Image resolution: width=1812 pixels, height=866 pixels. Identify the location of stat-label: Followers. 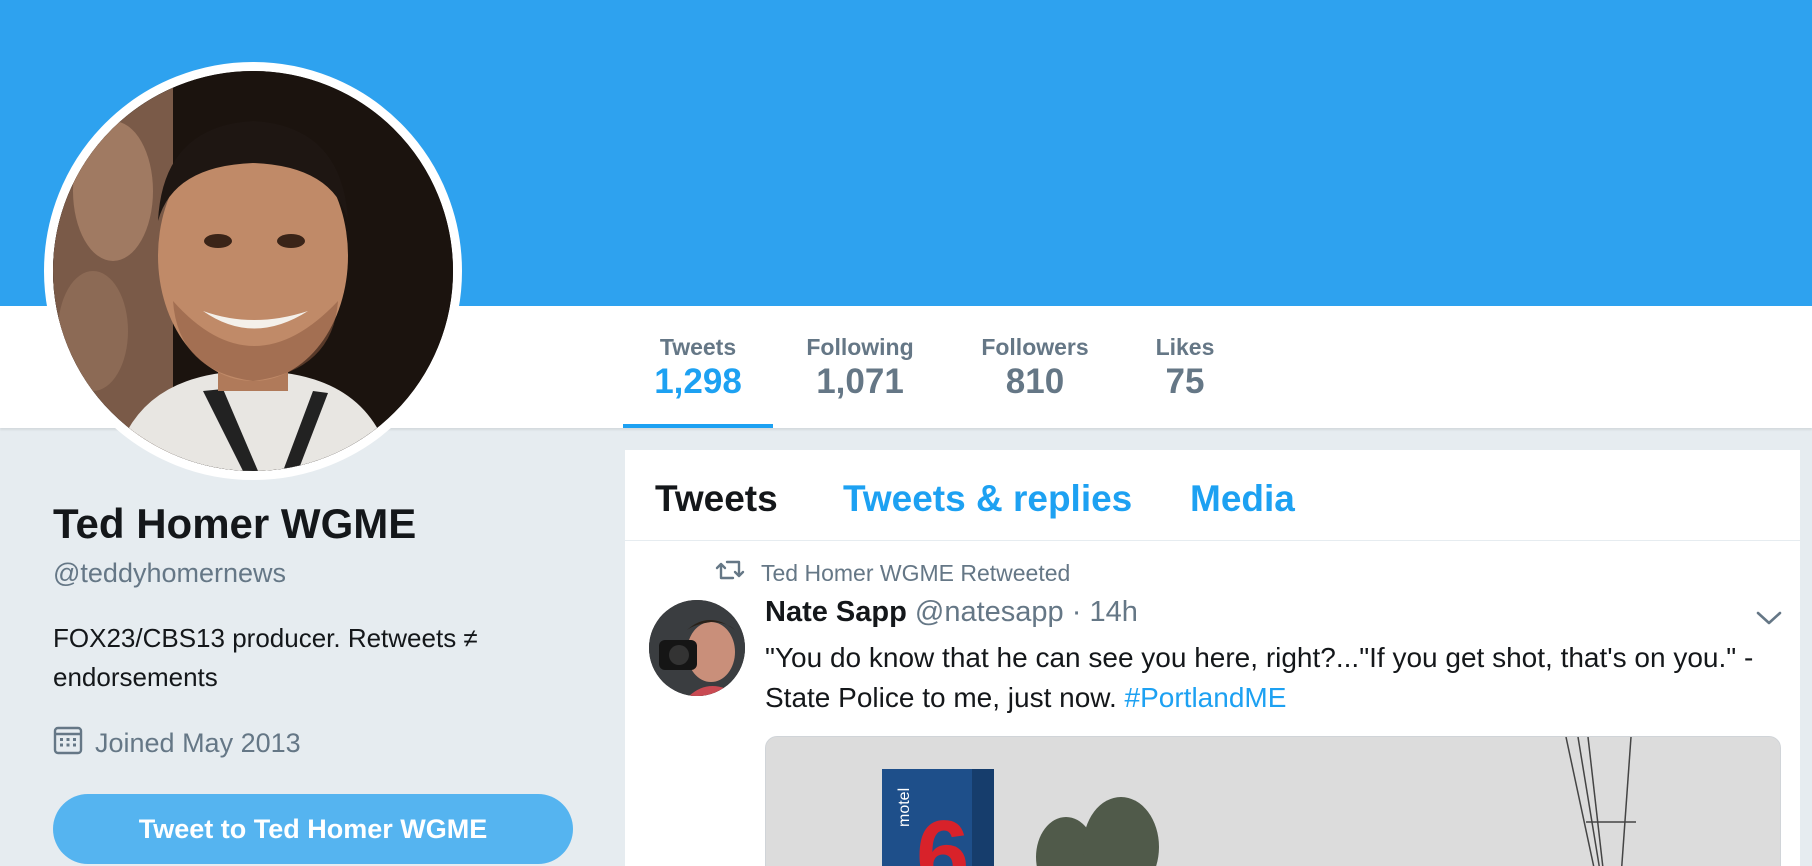
(1035, 347).